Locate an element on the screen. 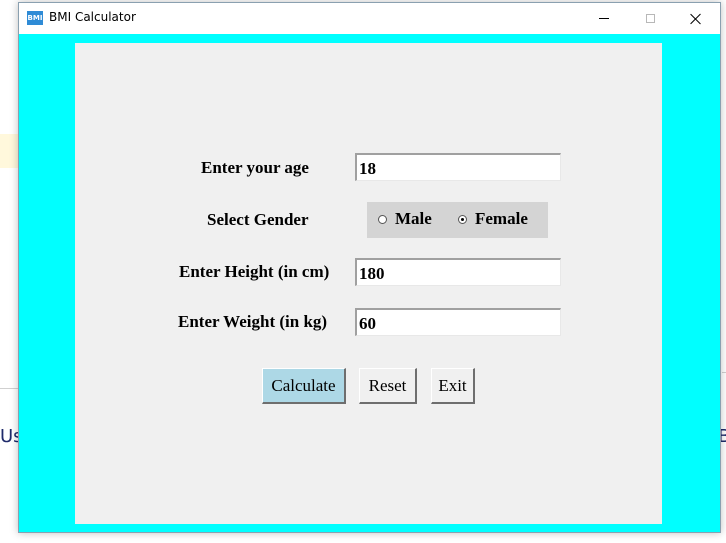  reset-button: Reset is located at coordinates (388, 386).